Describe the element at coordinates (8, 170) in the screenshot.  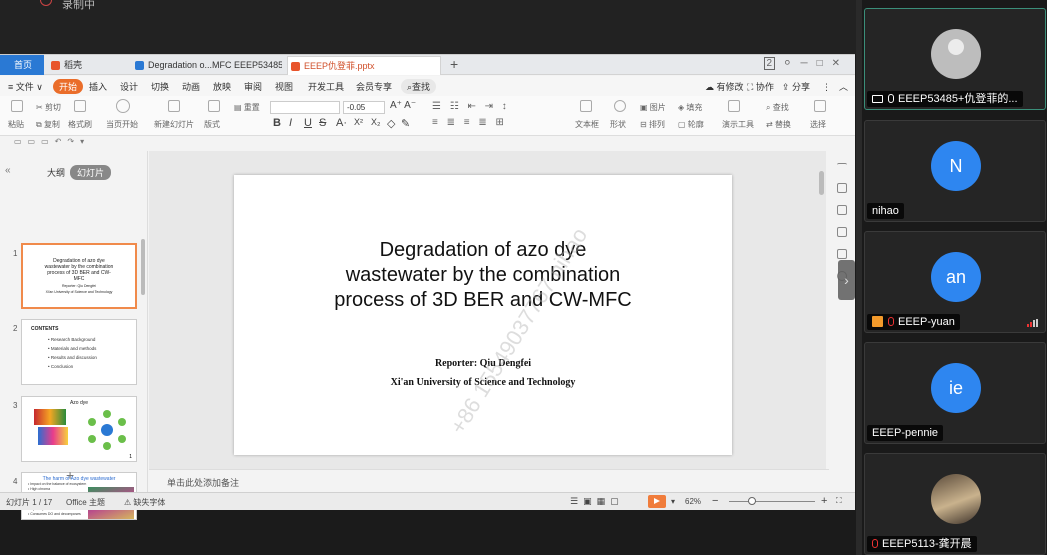
I see `collapse-panel-icon: «` at that location.